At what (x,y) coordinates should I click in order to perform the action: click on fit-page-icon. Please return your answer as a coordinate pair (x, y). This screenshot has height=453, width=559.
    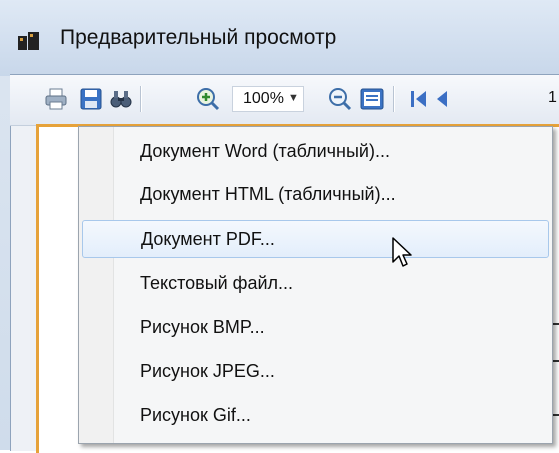
    Looking at the image, I should click on (372, 99).